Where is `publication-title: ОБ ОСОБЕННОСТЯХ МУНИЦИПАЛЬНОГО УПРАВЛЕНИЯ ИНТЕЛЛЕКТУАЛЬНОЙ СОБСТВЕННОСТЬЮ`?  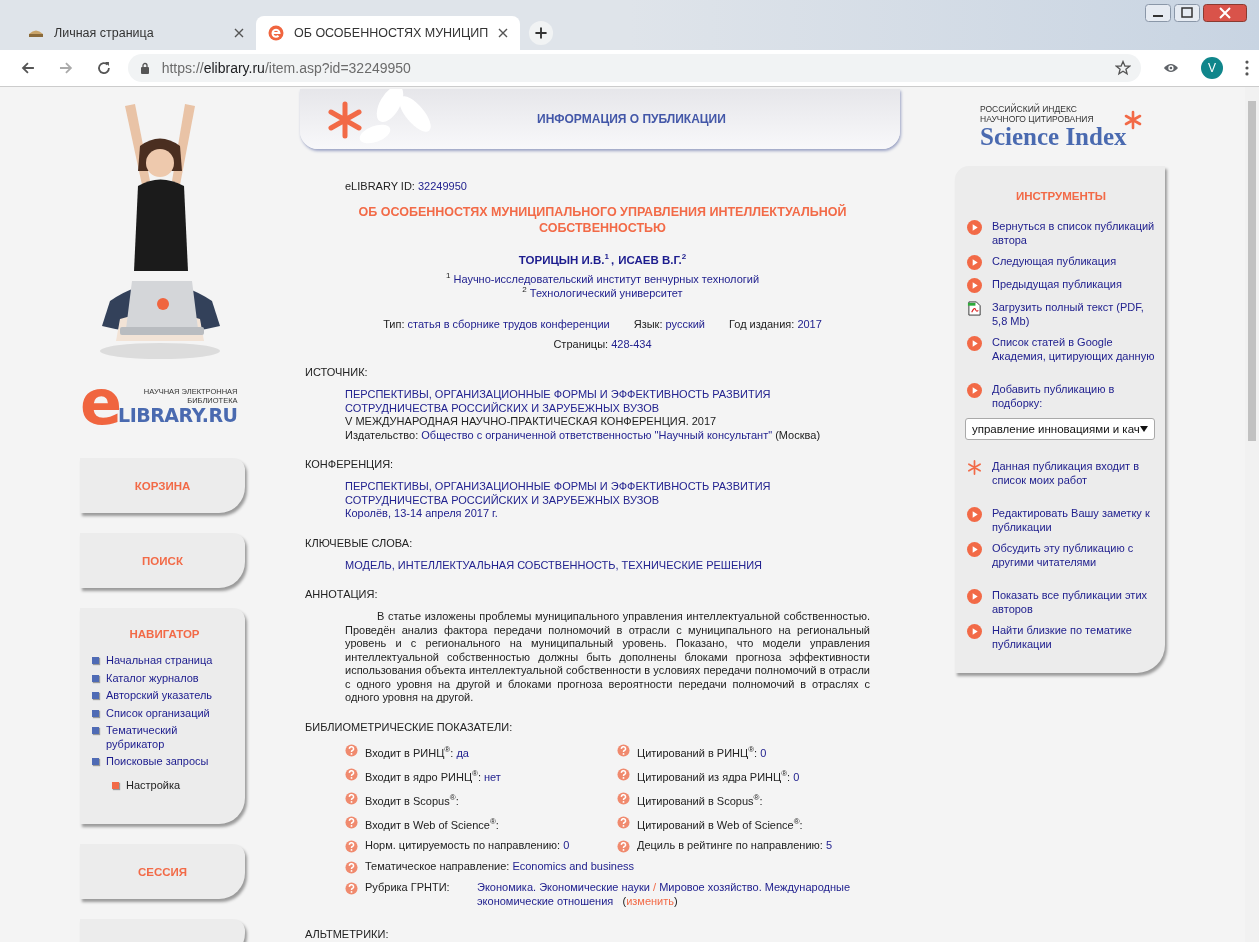 publication-title: ОБ ОСОБЕННОСТЯХ МУНИЦИПАЛЬНОГО УПРАВЛЕНИЯ ИНТЕЛЛЕКТУАЛЬНОЙ СОБСТВЕННОСТЬЮ is located at coordinates (602, 220).